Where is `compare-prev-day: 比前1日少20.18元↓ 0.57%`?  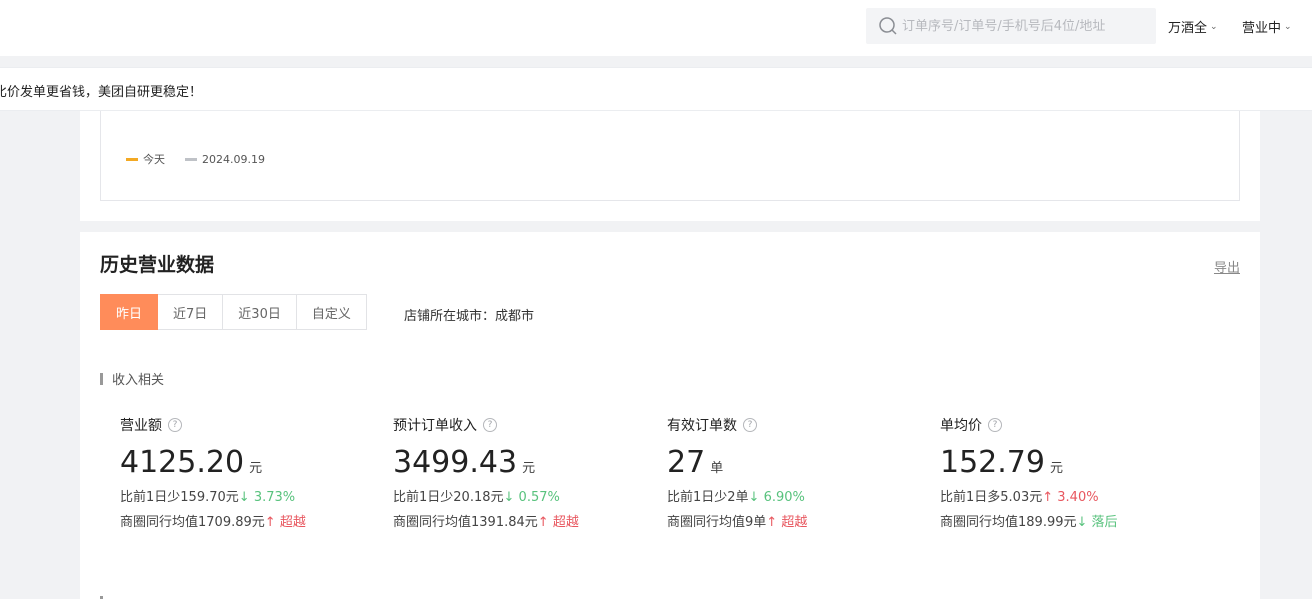
compare-prev-day: 比前1日少20.18元↓ 0.57% is located at coordinates (523, 495).